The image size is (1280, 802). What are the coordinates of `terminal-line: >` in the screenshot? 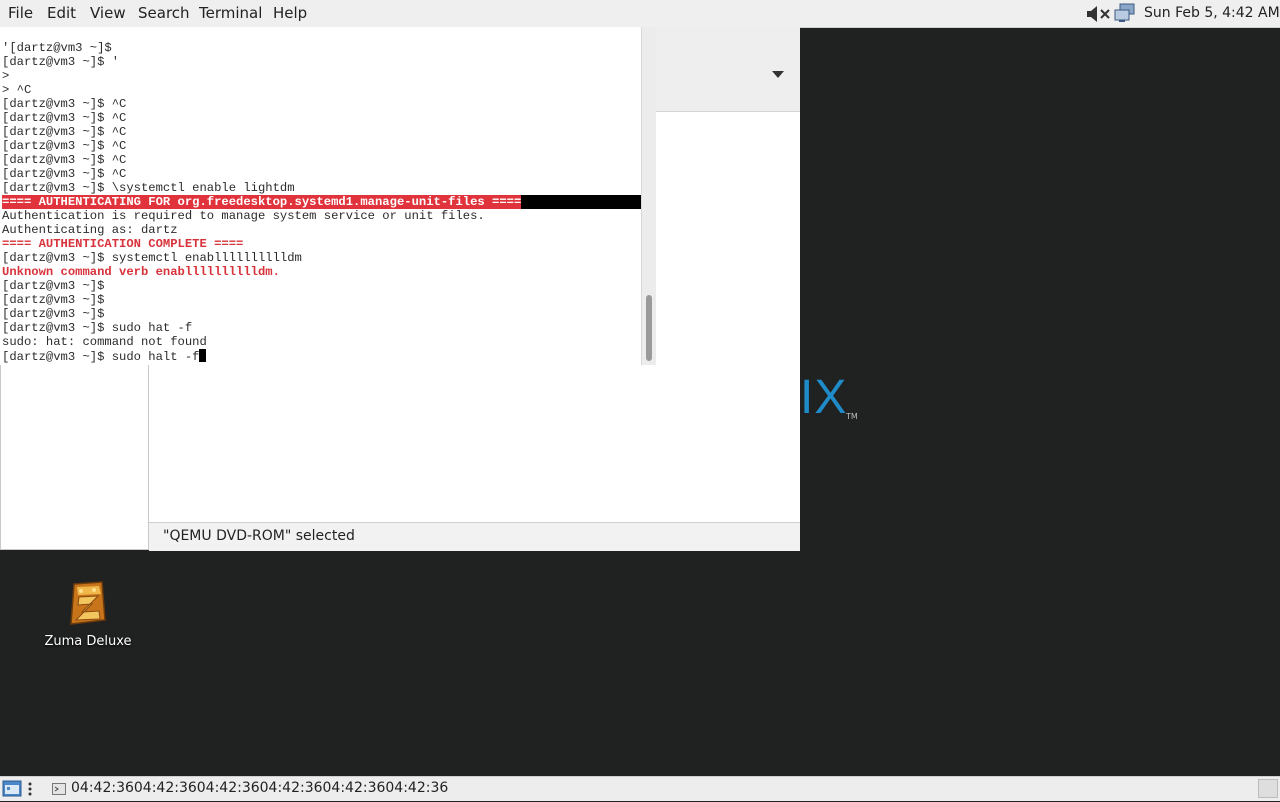 It's located at (6, 76).